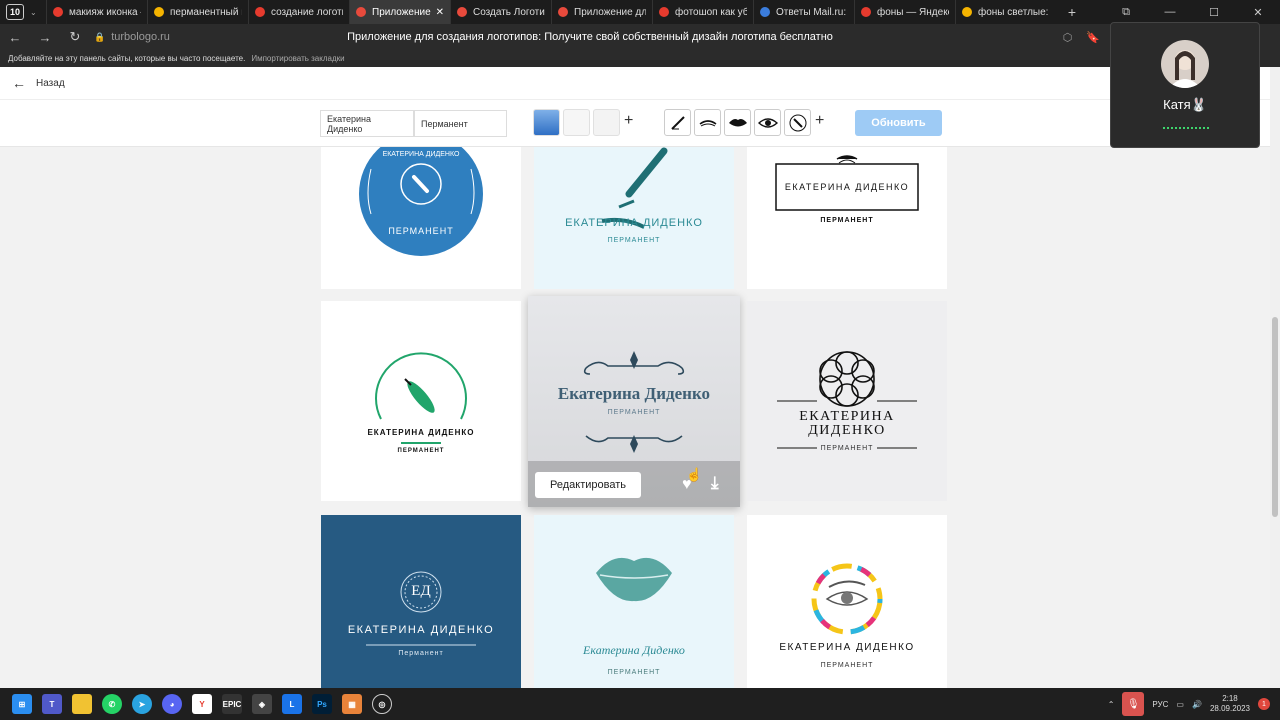 The height and width of the screenshot is (720, 1280). I want to click on back-link: Назад, so click(50, 83).